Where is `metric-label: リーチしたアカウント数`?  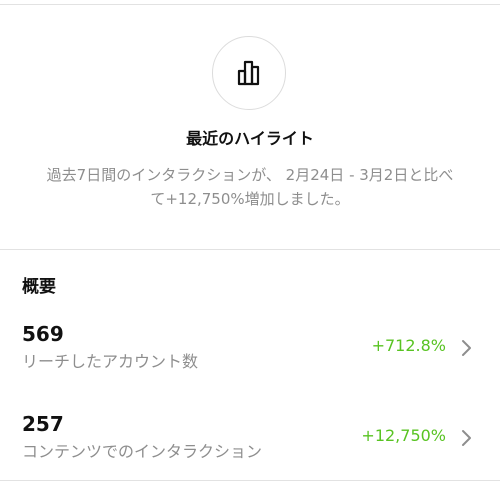 metric-label: リーチしたアカウント数 is located at coordinates (110, 361).